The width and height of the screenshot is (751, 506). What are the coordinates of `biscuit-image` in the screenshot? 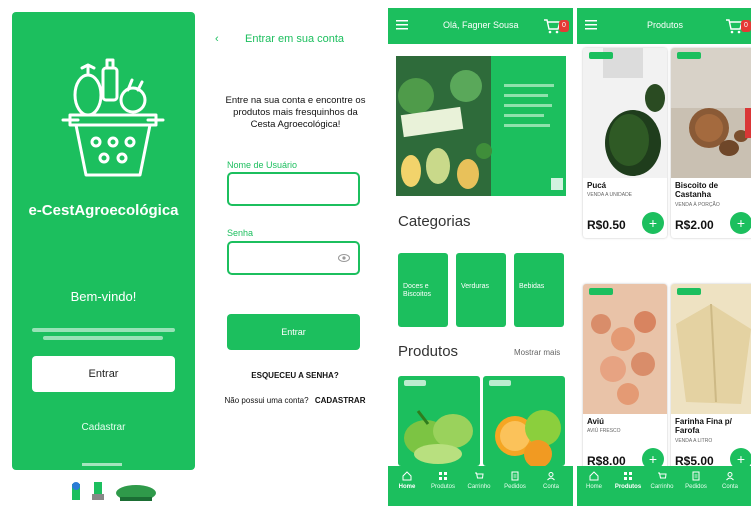 It's located at (711, 113).